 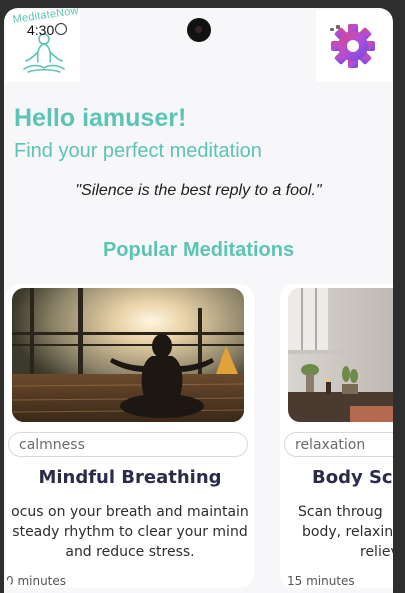 What do you see at coordinates (198, 190) in the screenshot?
I see `daily-quote: "Silence is the best reply to a fool."` at bounding box center [198, 190].